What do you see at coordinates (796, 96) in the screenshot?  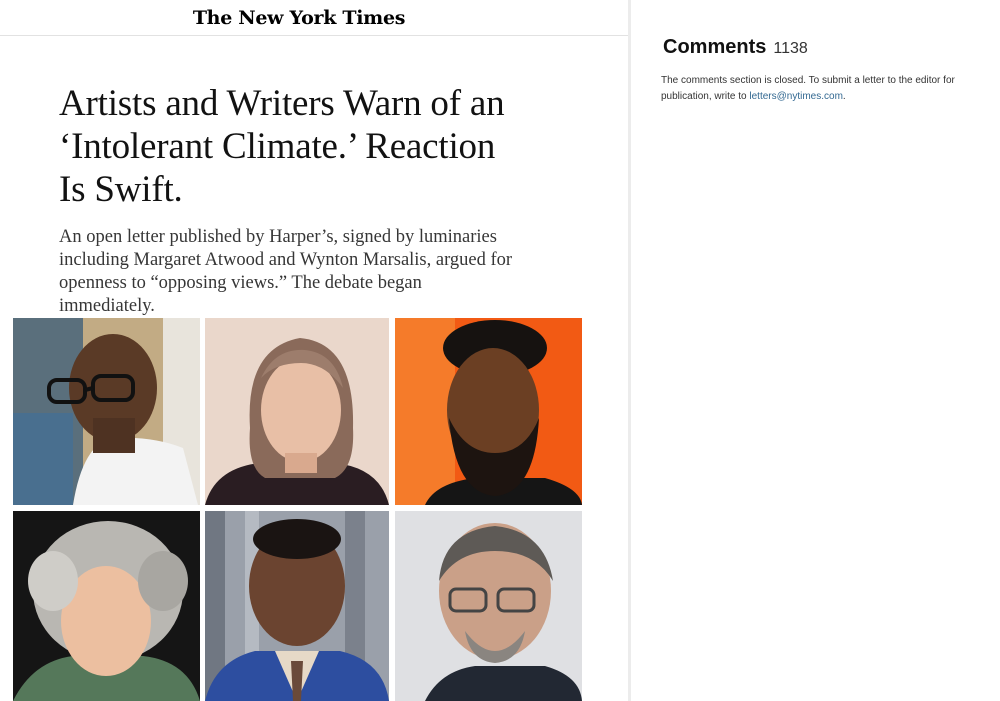 I see `editor-email-link: letters@nytimes.com` at bounding box center [796, 96].